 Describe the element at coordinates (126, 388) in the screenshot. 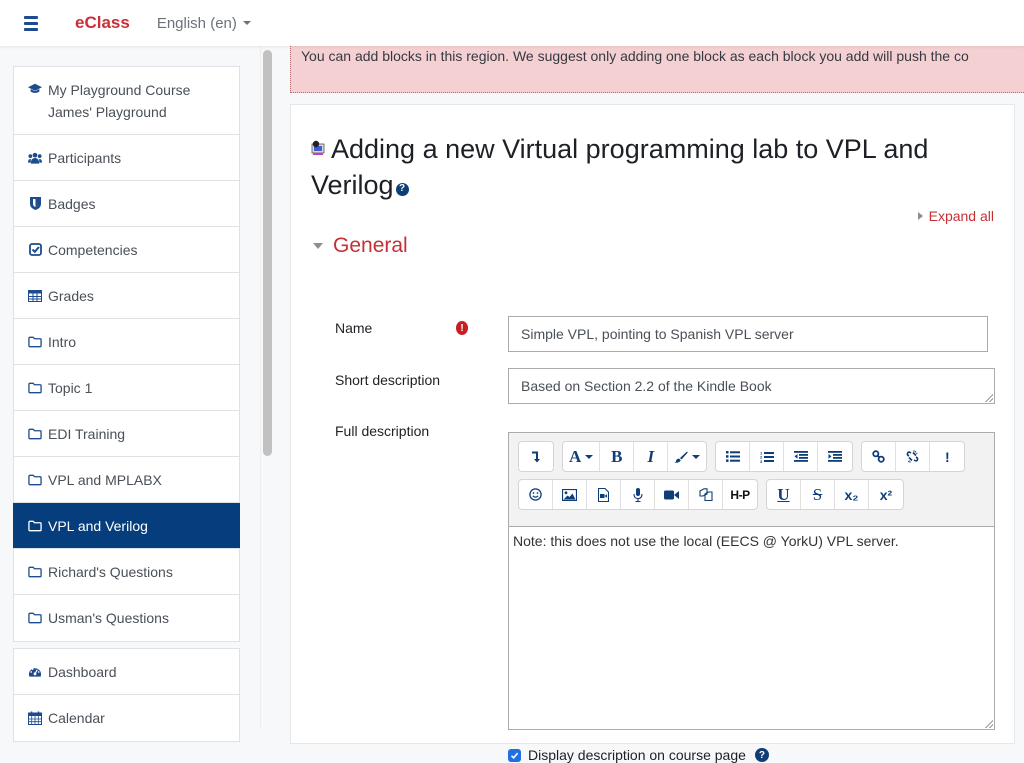

I see `sidebar-item-topic-1: Topic 1` at that location.